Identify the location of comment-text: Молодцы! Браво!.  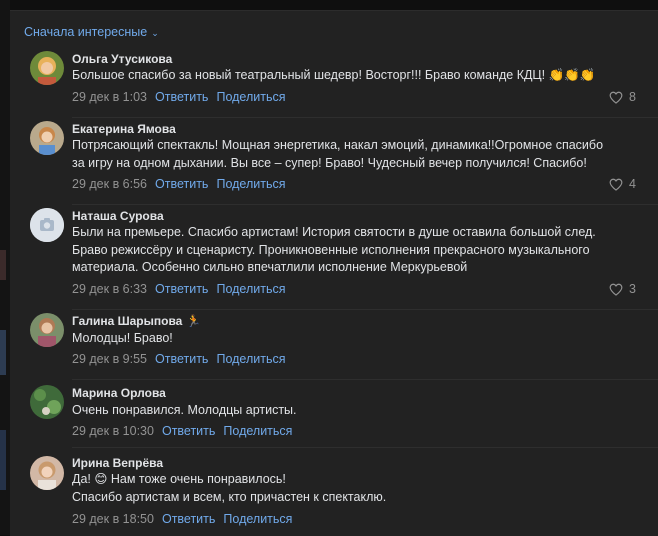
(122, 338).